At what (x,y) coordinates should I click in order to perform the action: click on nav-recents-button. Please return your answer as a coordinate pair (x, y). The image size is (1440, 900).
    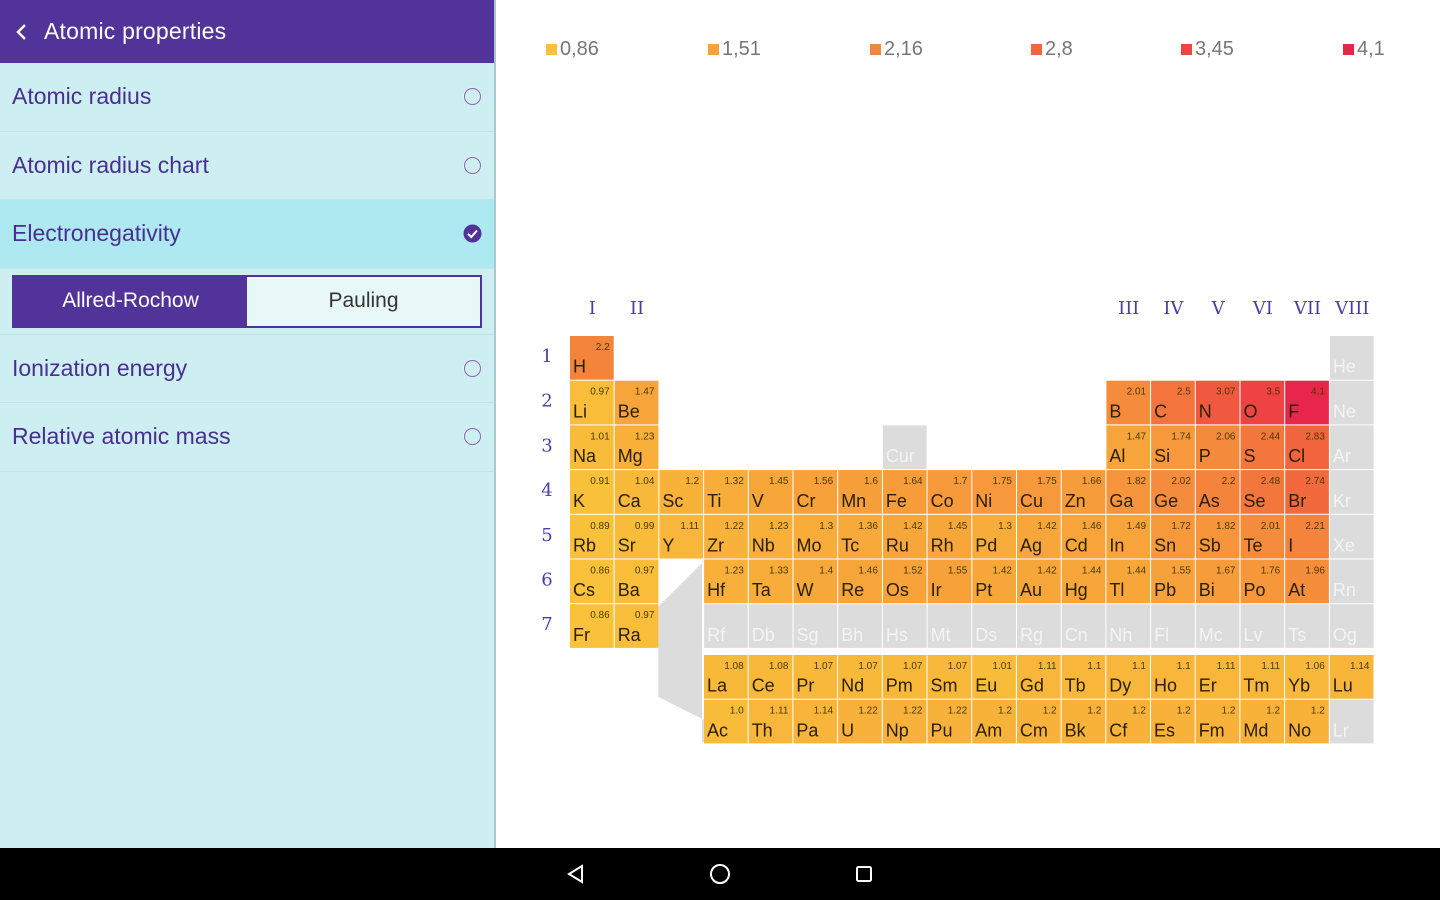
    Looking at the image, I should click on (864, 874).